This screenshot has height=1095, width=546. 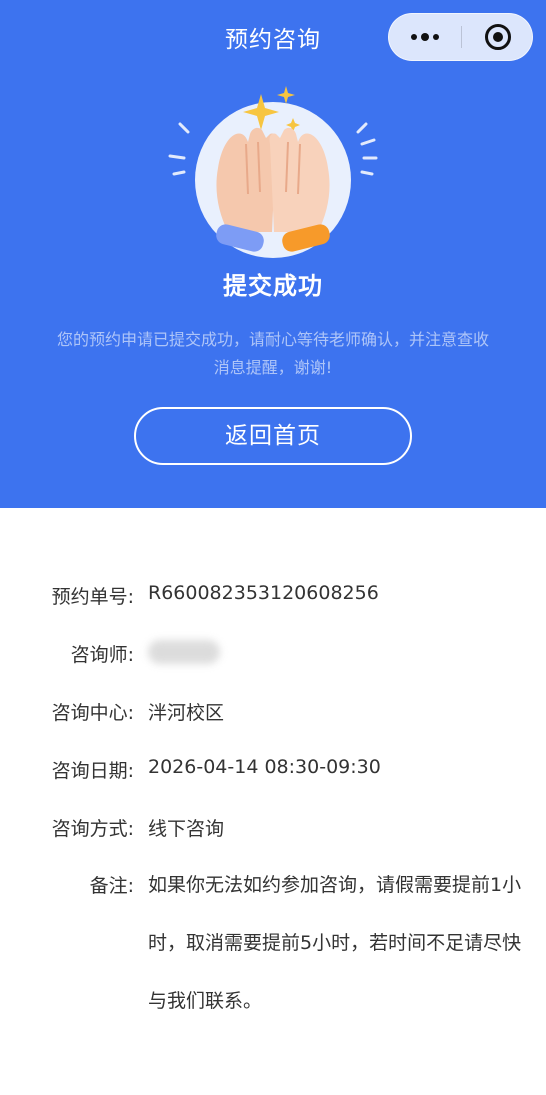 I want to click on note-label: 备注:, so click(x=111, y=886).